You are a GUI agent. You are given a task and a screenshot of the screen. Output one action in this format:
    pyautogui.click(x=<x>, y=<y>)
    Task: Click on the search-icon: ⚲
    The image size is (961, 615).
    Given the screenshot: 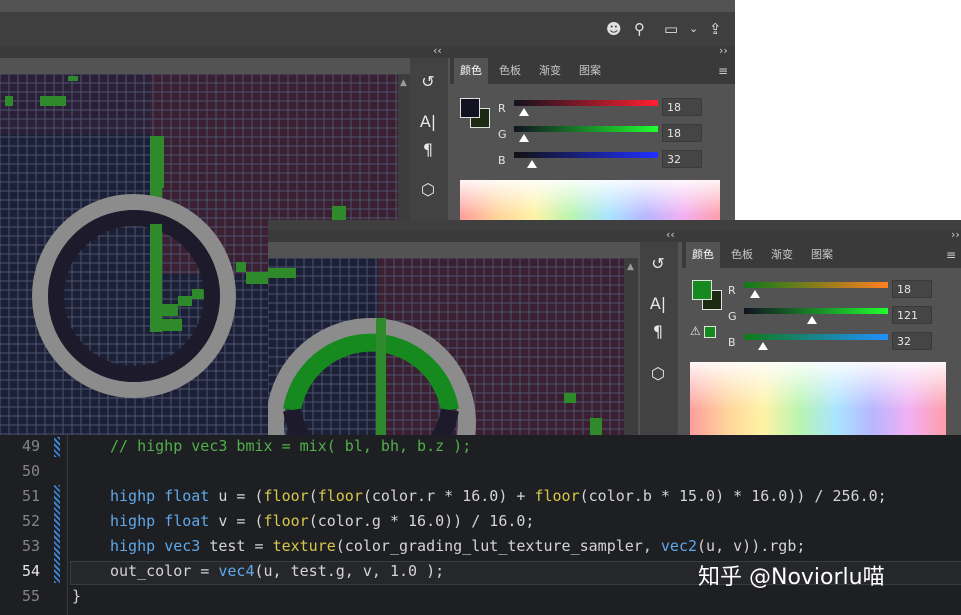 What is the action you would take?
    pyautogui.click(x=639, y=29)
    